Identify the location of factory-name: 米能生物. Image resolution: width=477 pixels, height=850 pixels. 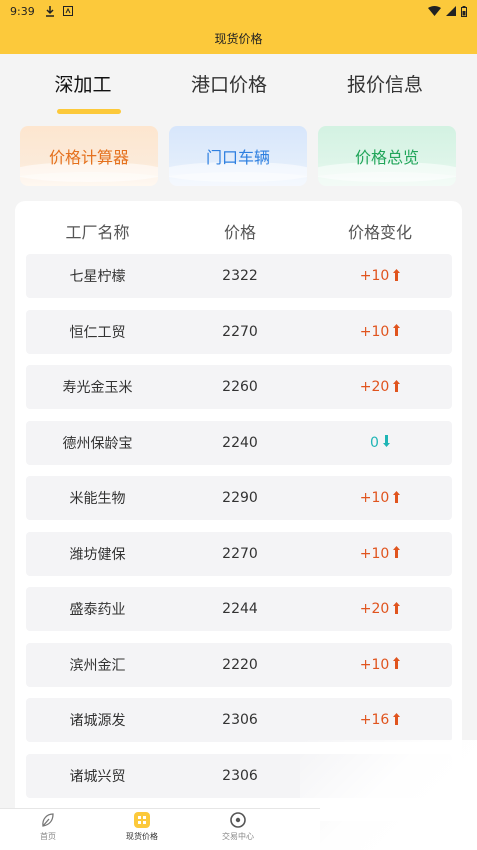
(97, 499).